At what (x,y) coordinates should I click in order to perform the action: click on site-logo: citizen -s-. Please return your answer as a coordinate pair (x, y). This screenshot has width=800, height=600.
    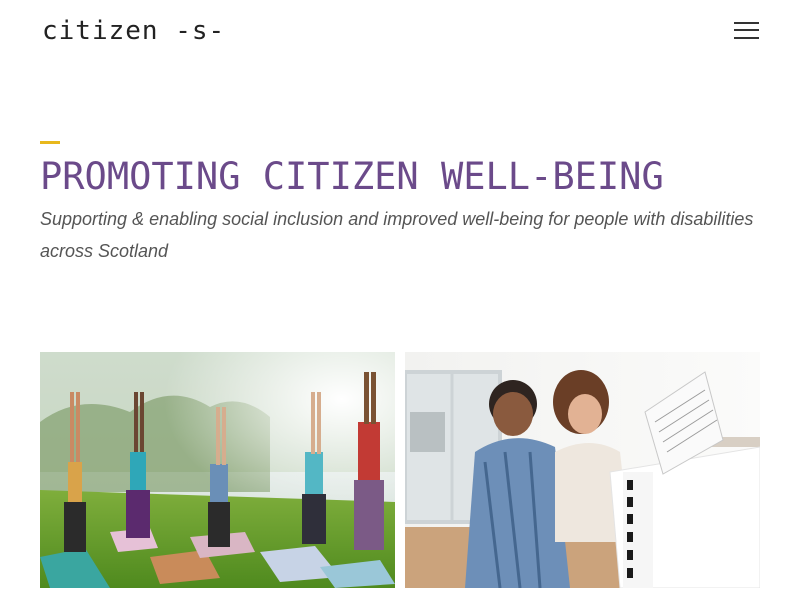
    Looking at the image, I should click on (133, 31).